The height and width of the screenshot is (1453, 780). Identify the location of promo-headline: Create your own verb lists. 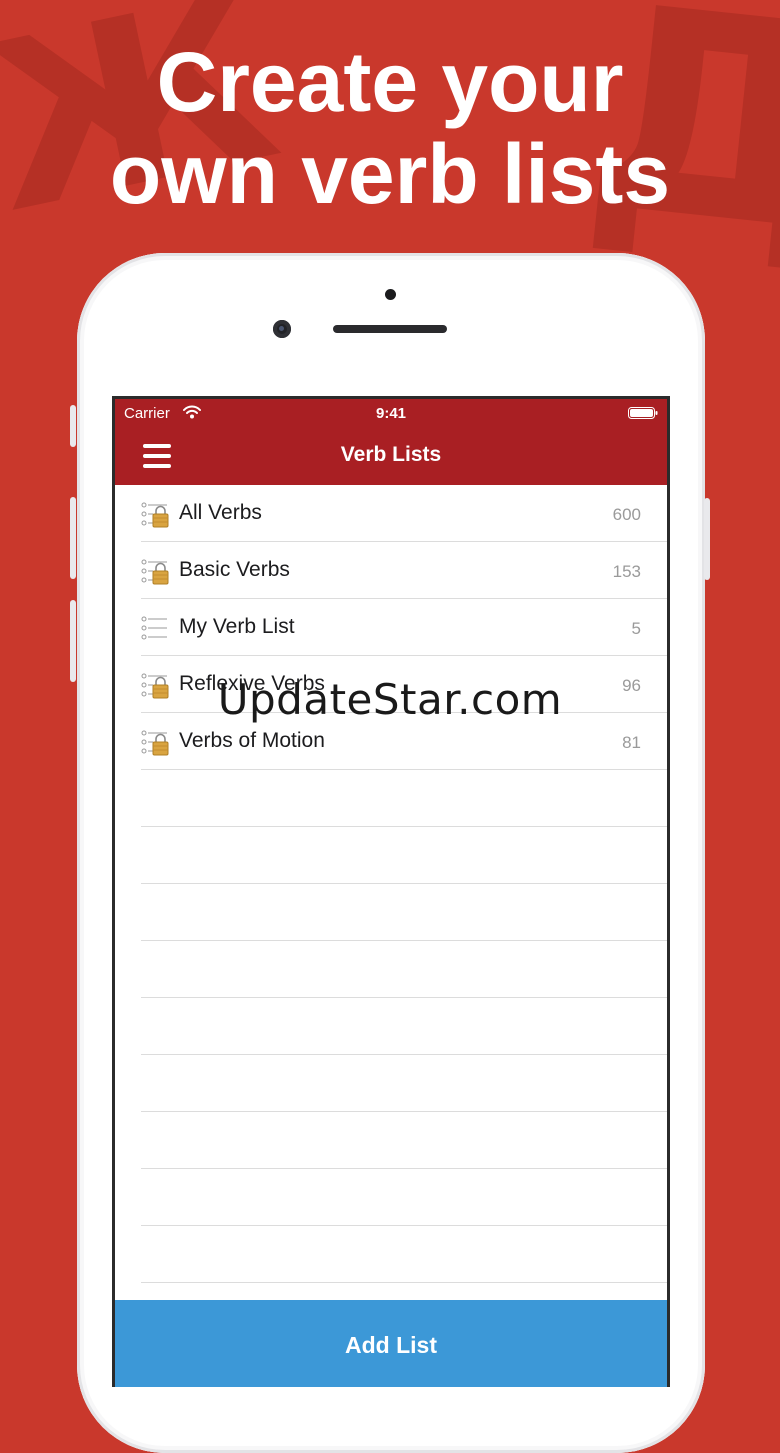
(390, 128).